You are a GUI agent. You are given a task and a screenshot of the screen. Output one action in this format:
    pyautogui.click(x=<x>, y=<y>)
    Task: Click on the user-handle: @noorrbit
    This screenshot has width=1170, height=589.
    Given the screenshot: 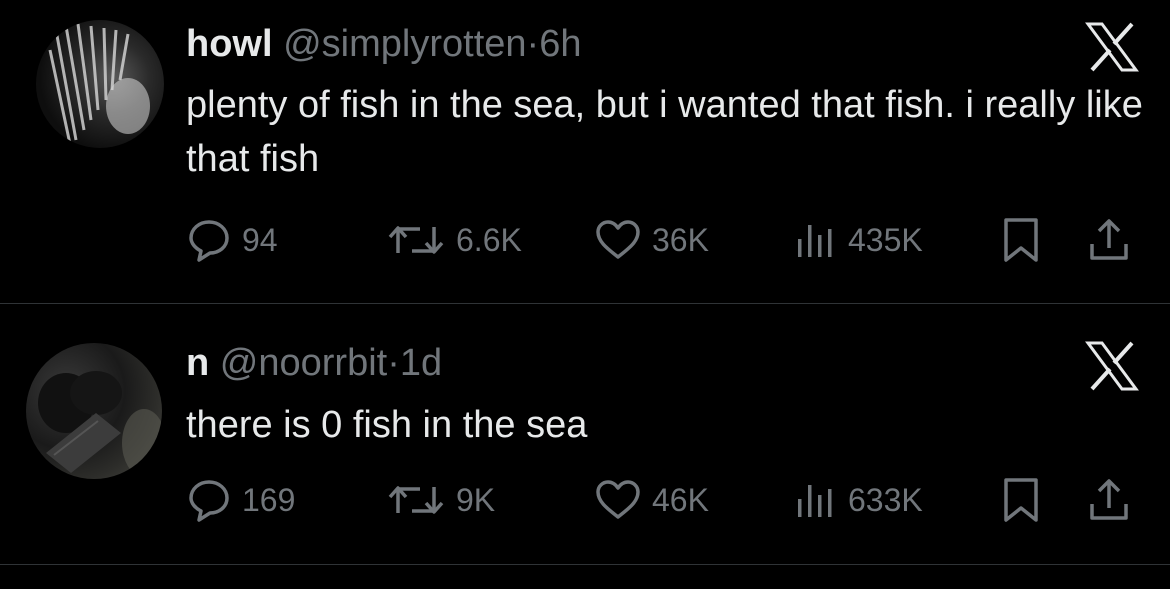 What is the action you would take?
    pyautogui.click(x=303, y=363)
    